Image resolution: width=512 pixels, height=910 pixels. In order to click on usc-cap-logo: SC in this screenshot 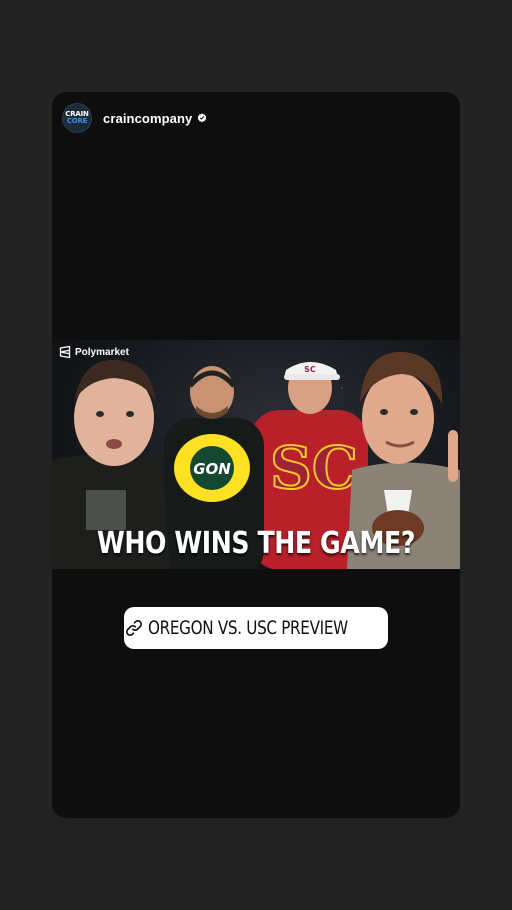, I will do `click(310, 369)`.